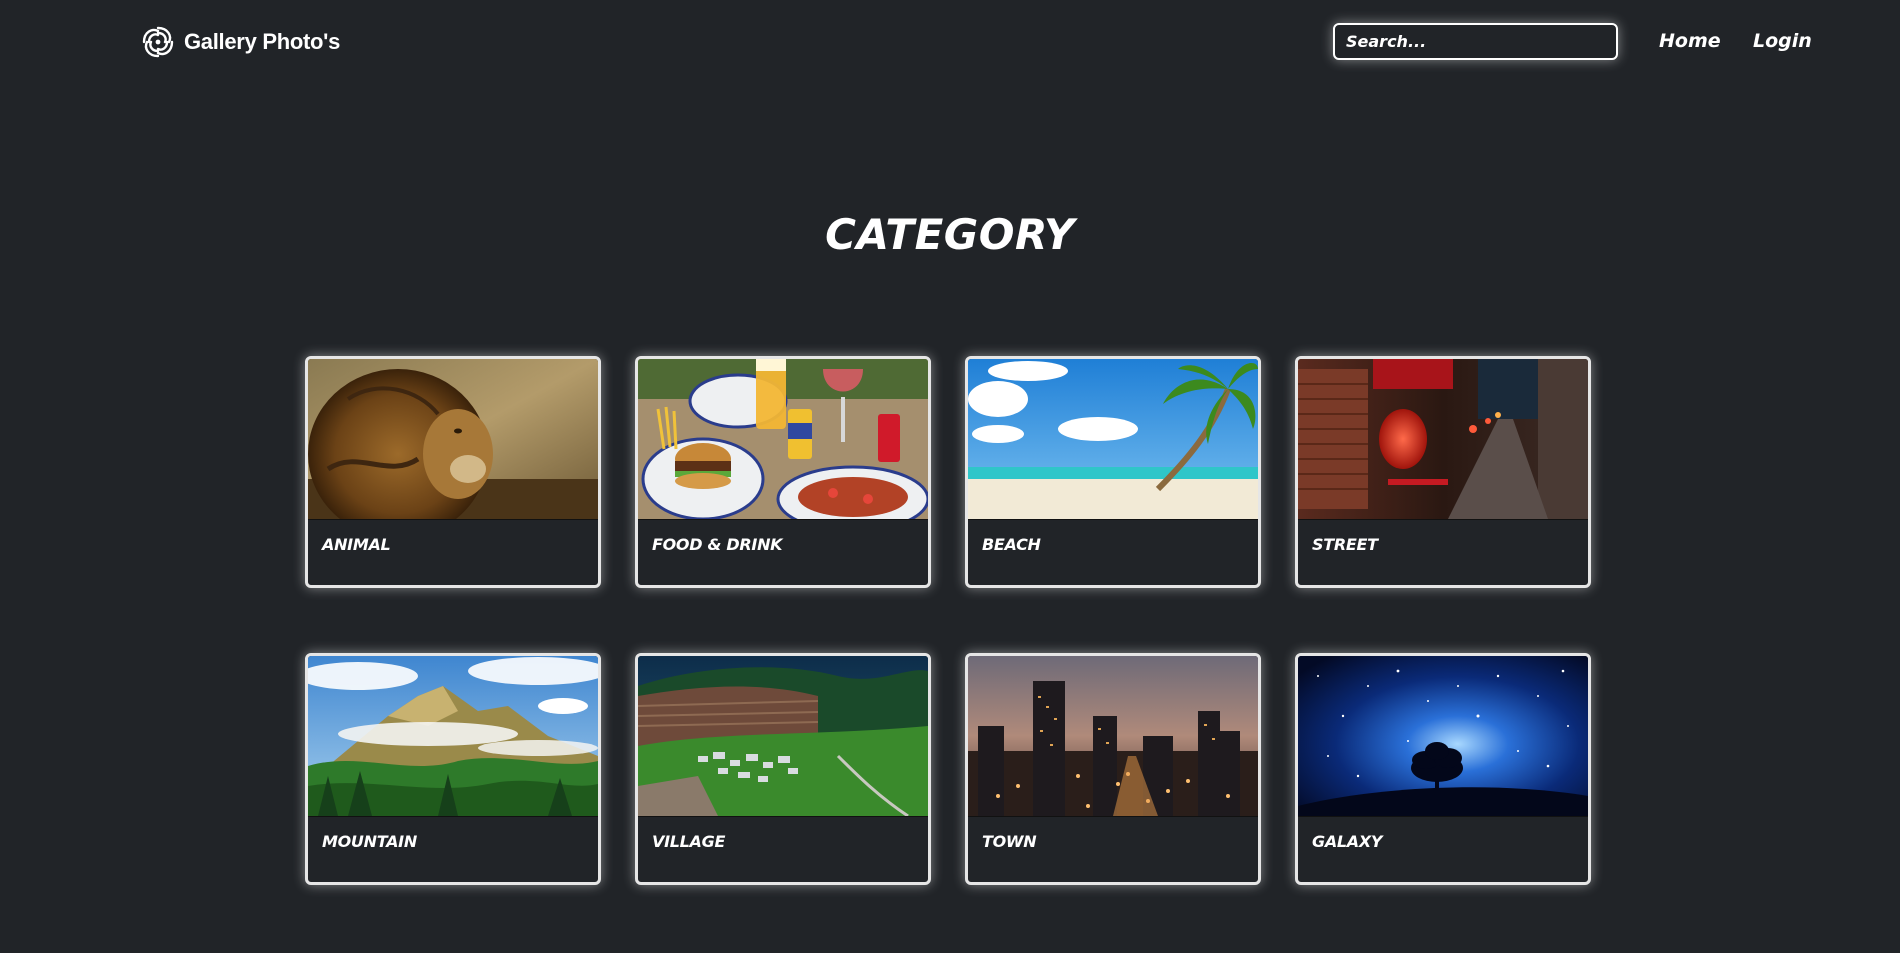 This screenshot has width=1900, height=953. Describe the element at coordinates (356, 544) in the screenshot. I see `category-label: ANIMAL` at that location.